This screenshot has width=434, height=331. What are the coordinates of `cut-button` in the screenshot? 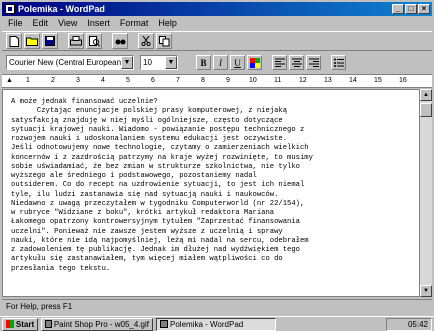 It's located at (146, 41).